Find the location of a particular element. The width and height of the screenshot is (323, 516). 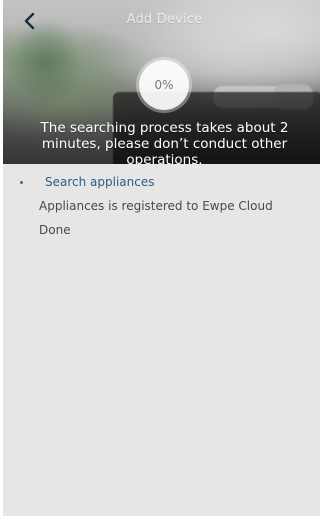

step-search-appliances: Search appliances is located at coordinates (161, 182).